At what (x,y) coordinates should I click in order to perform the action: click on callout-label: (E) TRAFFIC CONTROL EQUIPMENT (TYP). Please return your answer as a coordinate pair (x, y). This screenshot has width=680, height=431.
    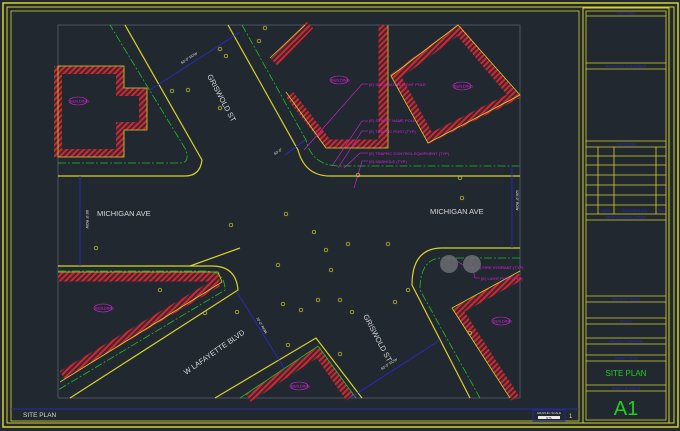
    Looking at the image, I should click on (409, 153).